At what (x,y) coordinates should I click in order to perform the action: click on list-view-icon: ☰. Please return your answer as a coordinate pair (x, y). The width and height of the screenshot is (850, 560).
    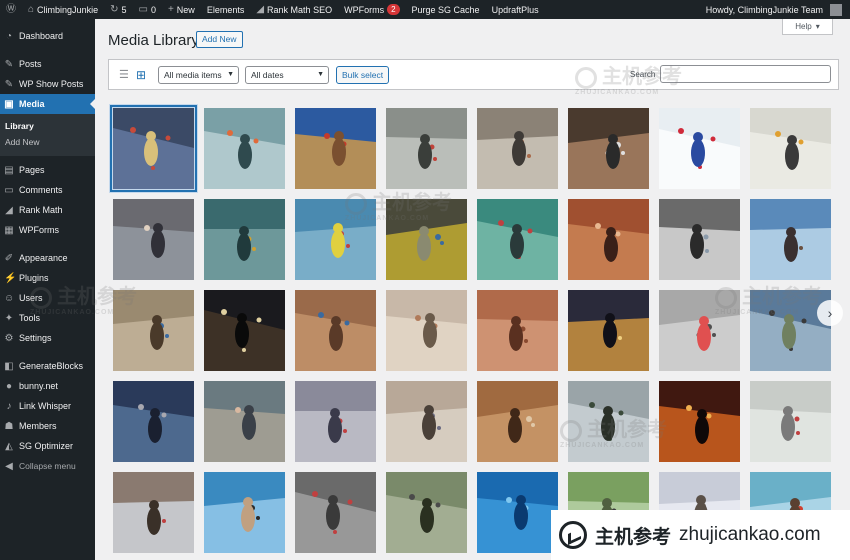
    Looking at the image, I should click on (125, 75).